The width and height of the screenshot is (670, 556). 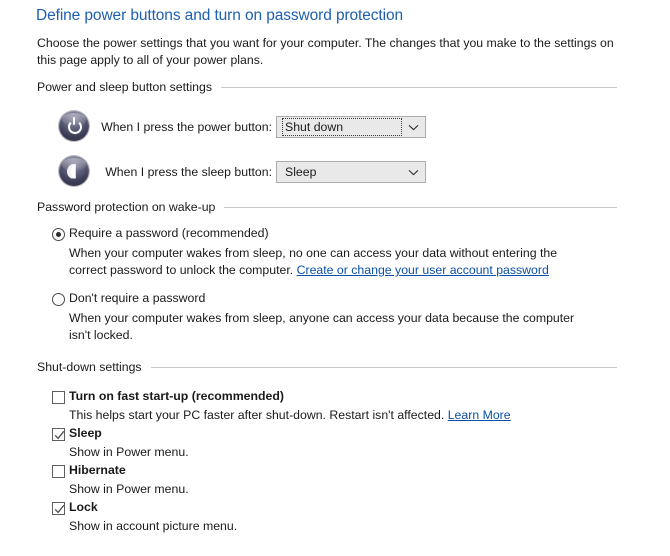 I want to click on checkbox-hibernate, so click(x=58, y=471).